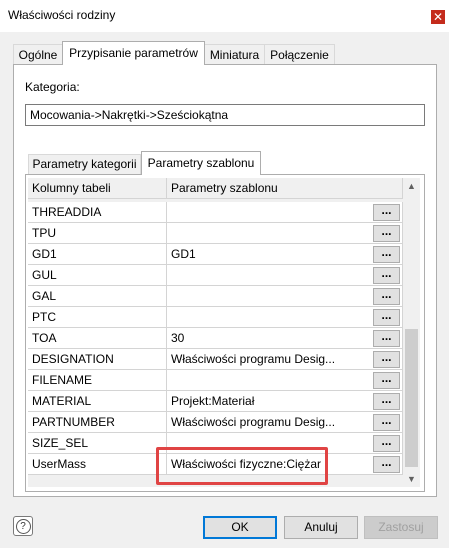  I want to click on category-field: Mocowania->Nakrętki->Sześciokątna, so click(225, 115).